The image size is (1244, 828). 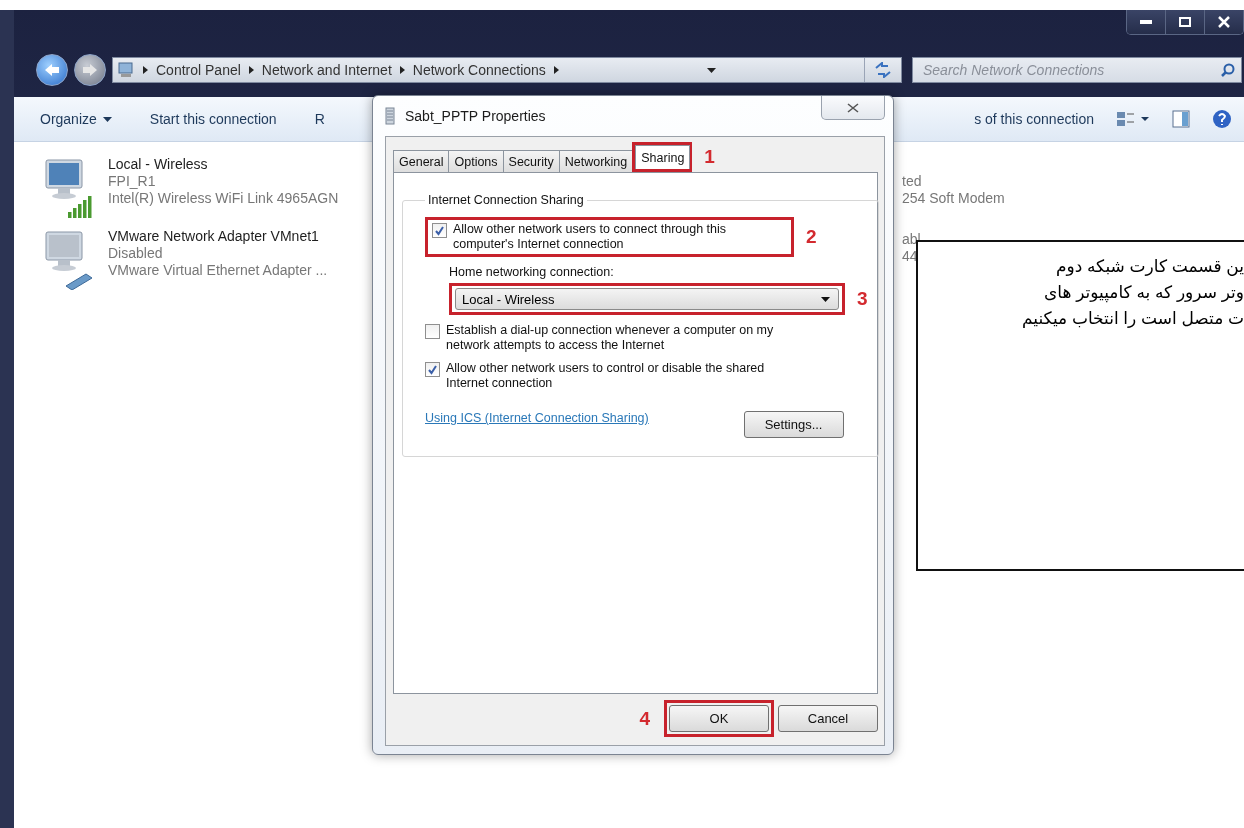 What do you see at coordinates (532, 272) in the screenshot?
I see `field-caption: Home networking connection:` at bounding box center [532, 272].